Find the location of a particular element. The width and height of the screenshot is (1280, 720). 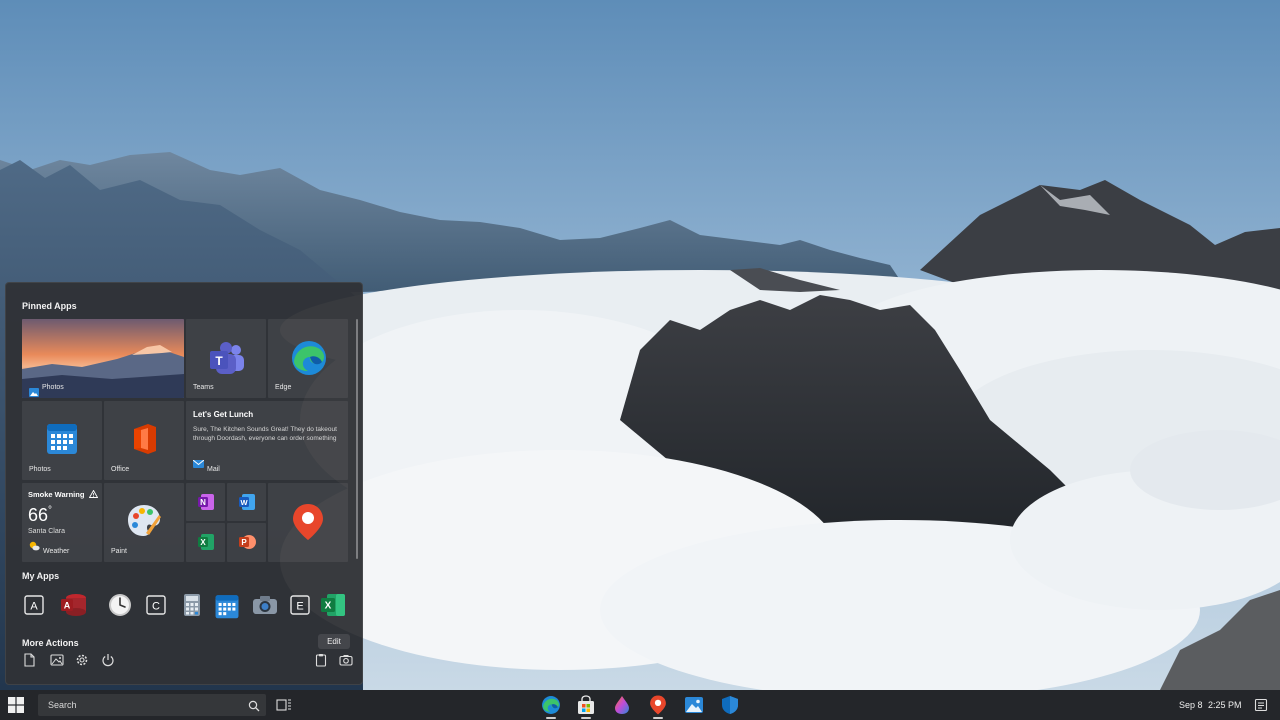

taskbar-date: Sep 8 is located at coordinates (1191, 705).